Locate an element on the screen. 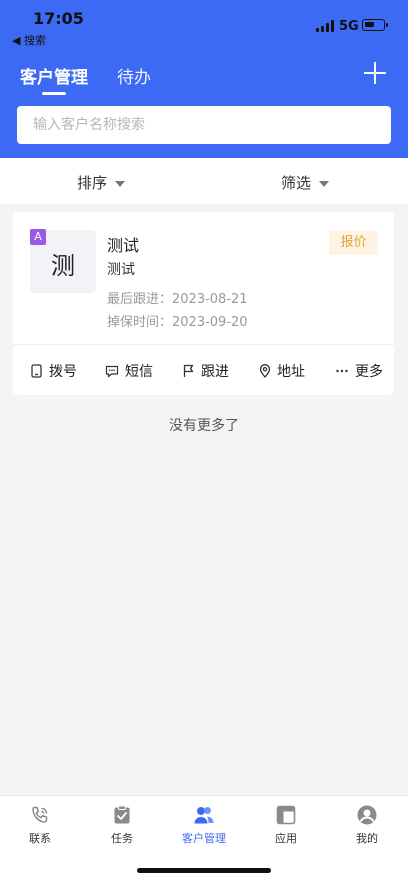 The width and height of the screenshot is (408, 884). nav-apps-label: 应用 is located at coordinates (286, 838).